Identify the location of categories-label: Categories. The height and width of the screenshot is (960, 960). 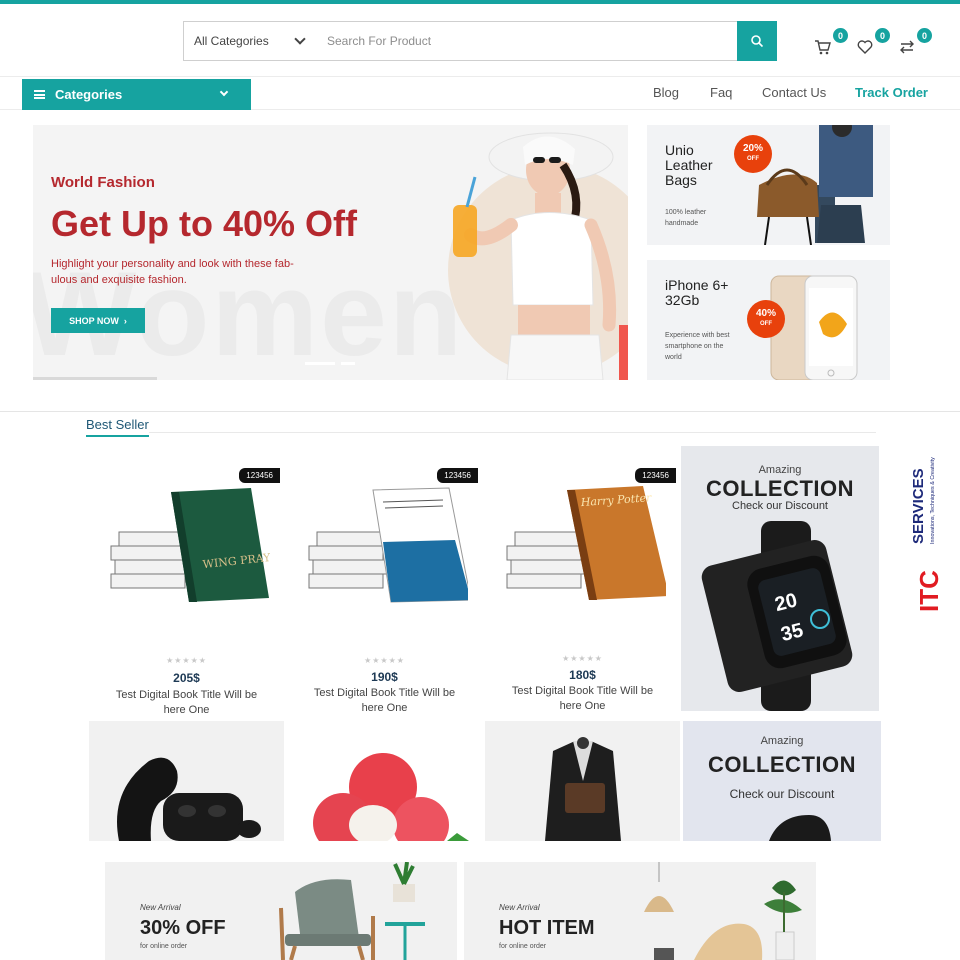
(89, 94).